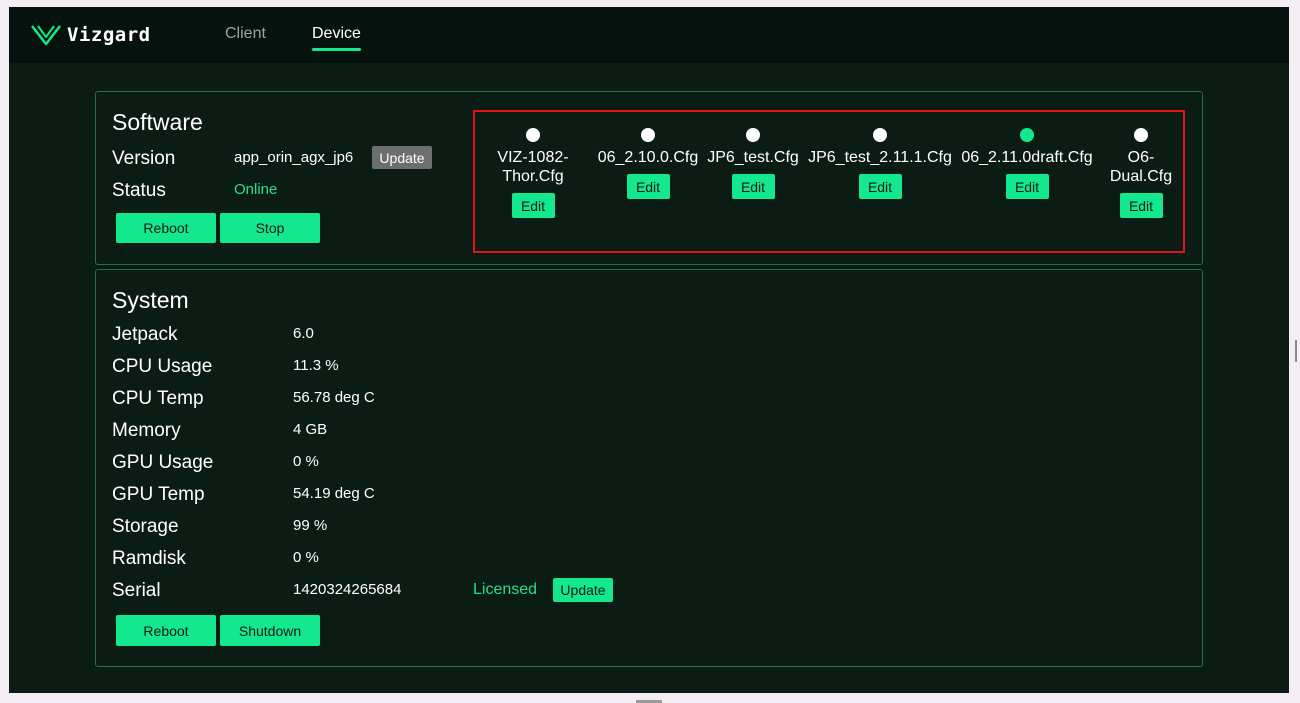 The height and width of the screenshot is (703, 1300). What do you see at coordinates (136, 590) in the screenshot?
I see `serial-label: Serial` at bounding box center [136, 590].